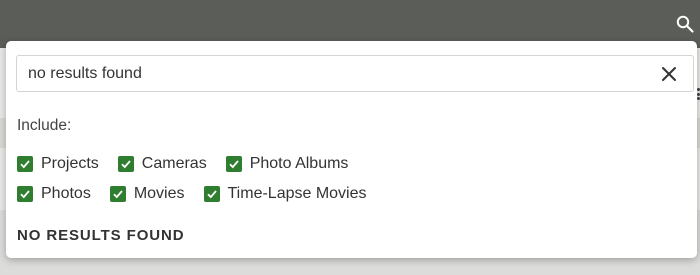 Image resolution: width=700 pixels, height=275 pixels. What do you see at coordinates (44, 125) in the screenshot?
I see `include-heading: Include:` at bounding box center [44, 125].